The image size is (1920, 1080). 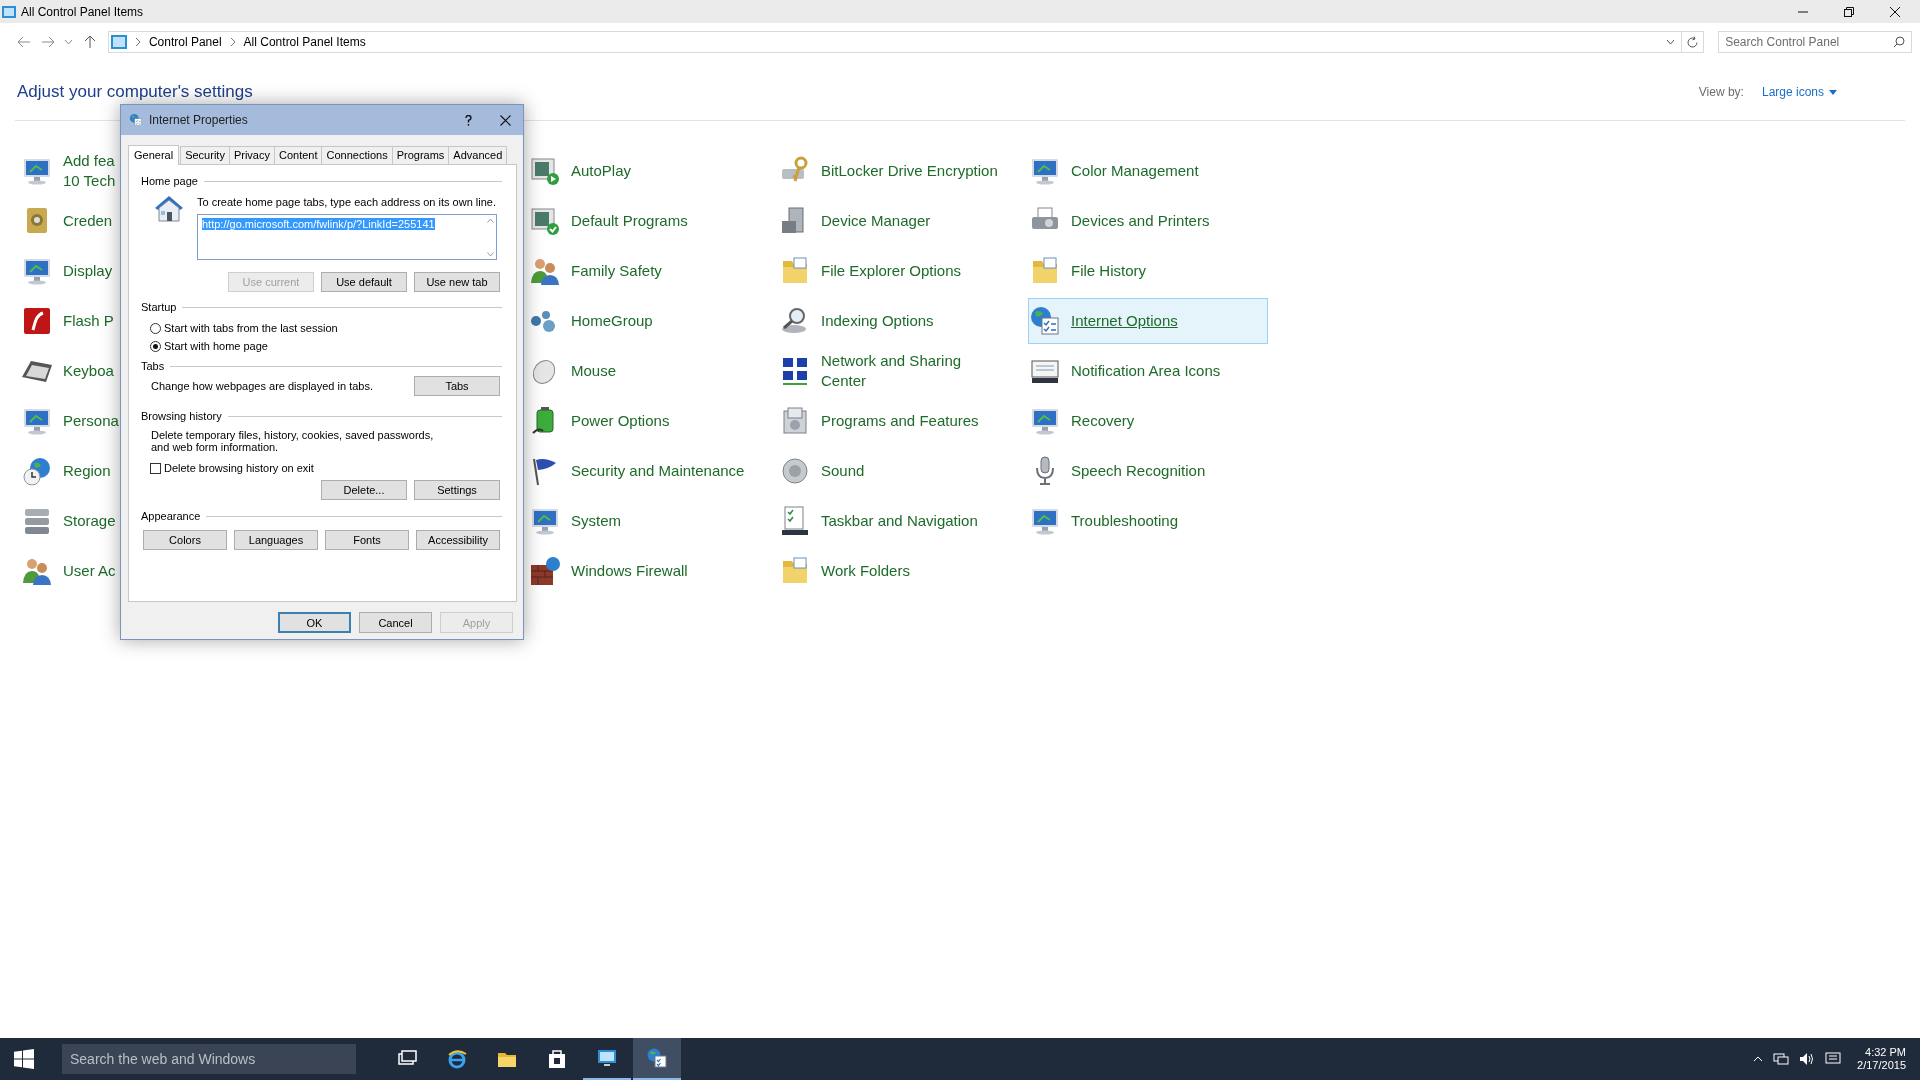 What do you see at coordinates (490, 254) in the screenshot?
I see `scroll-down-icon` at bounding box center [490, 254].